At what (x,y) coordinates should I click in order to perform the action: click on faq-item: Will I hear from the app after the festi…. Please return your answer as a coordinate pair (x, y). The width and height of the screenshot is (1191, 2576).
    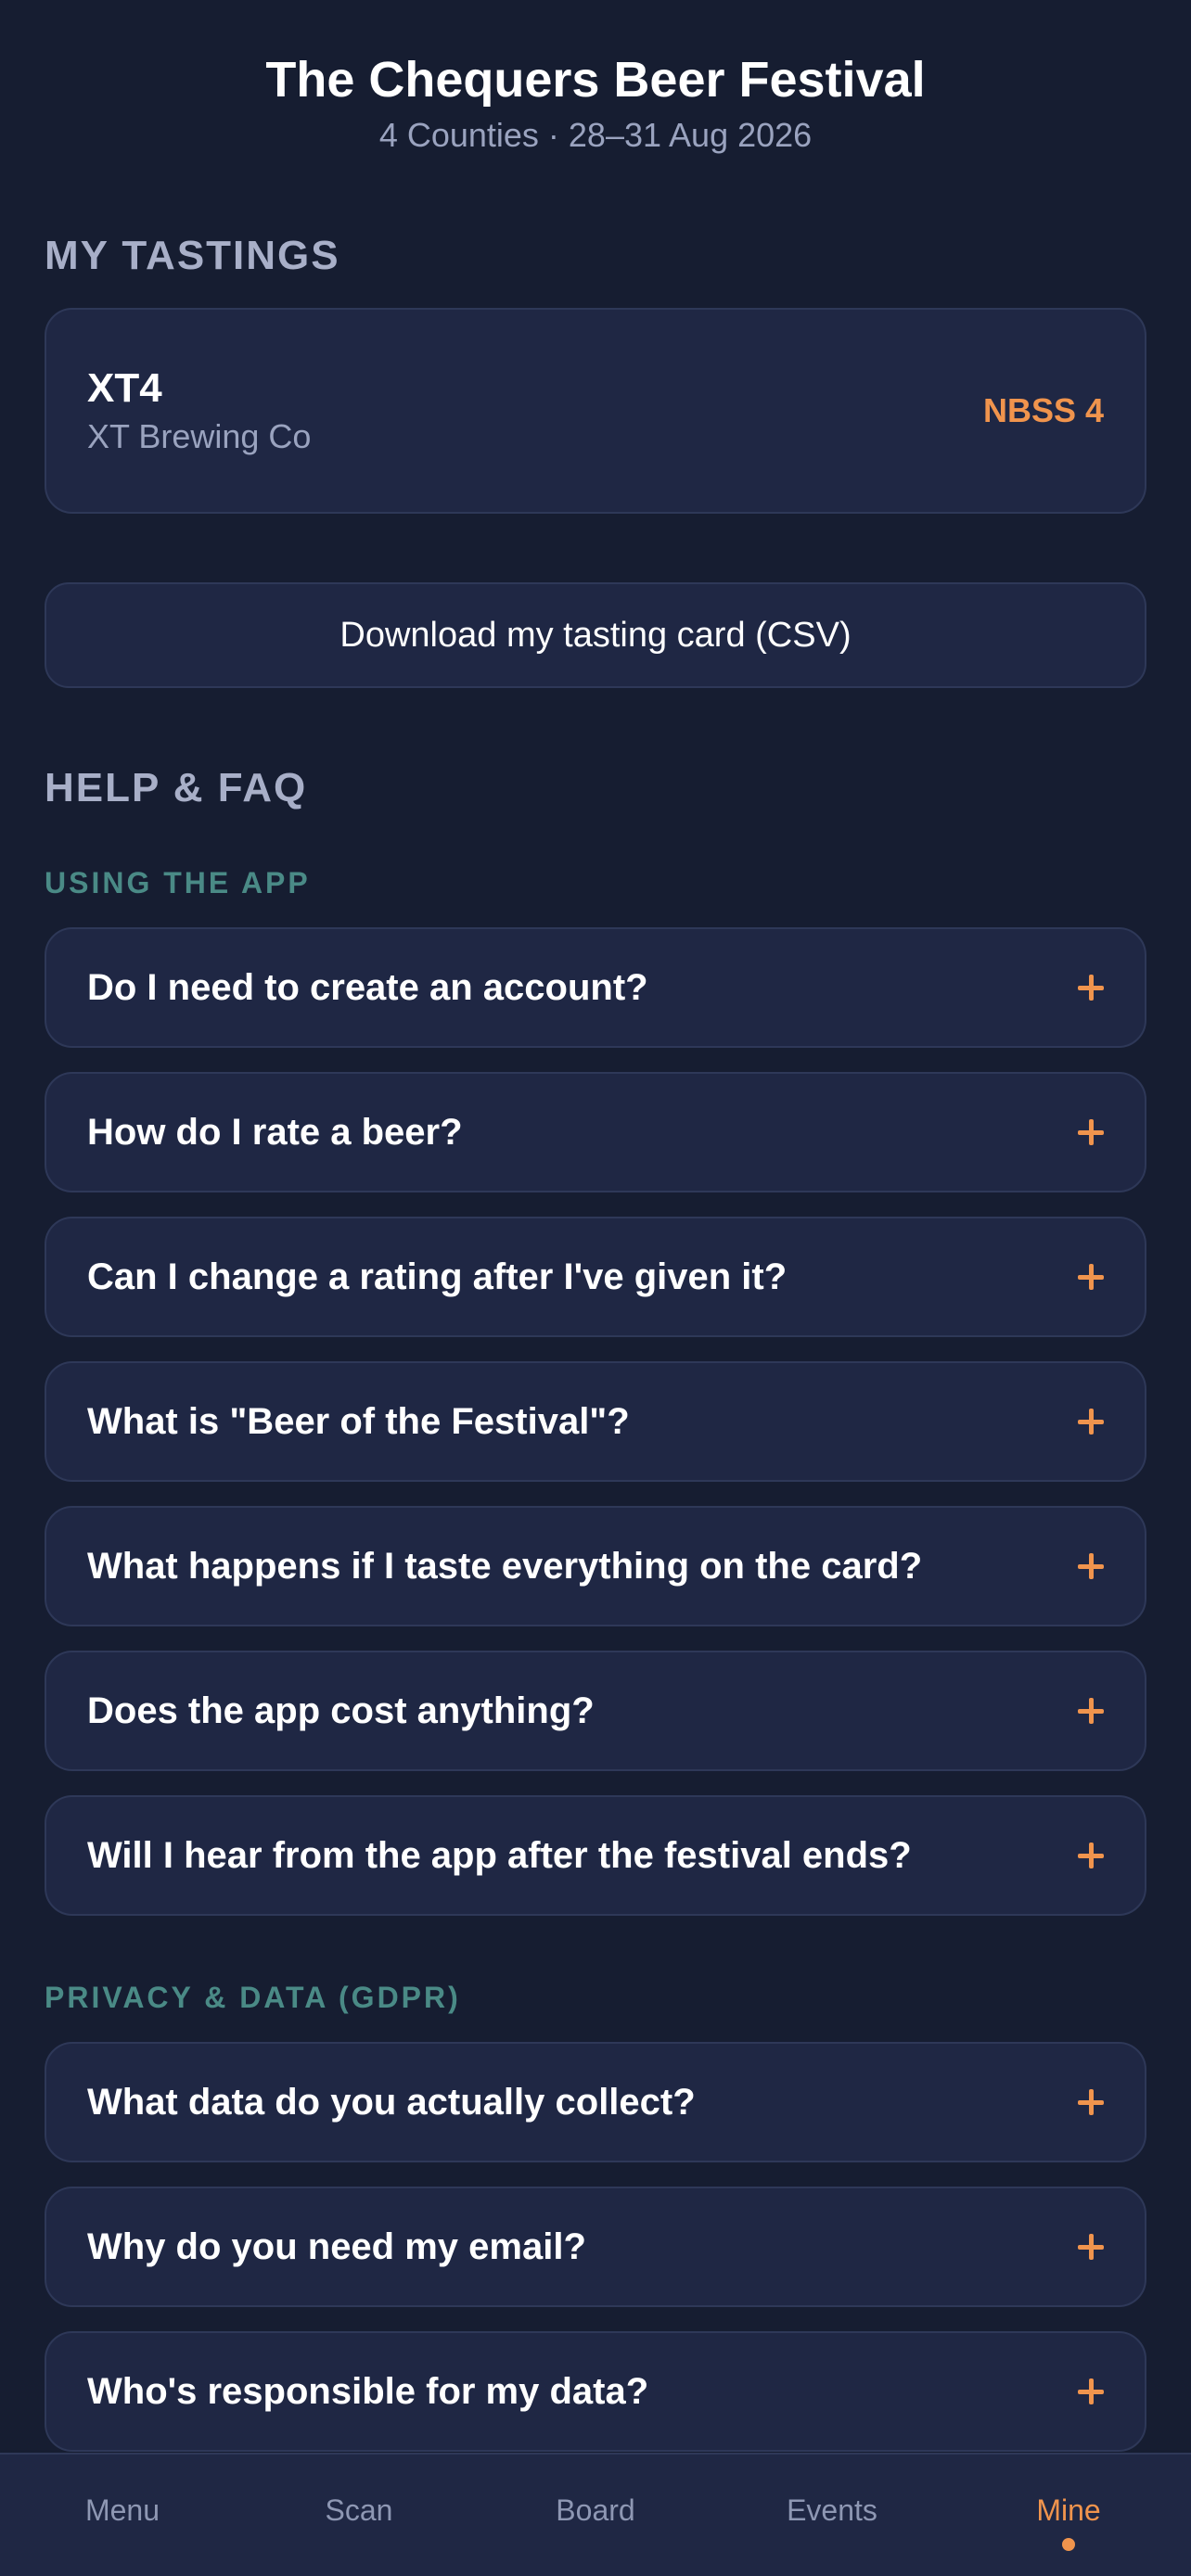
    Looking at the image, I should click on (595, 1855).